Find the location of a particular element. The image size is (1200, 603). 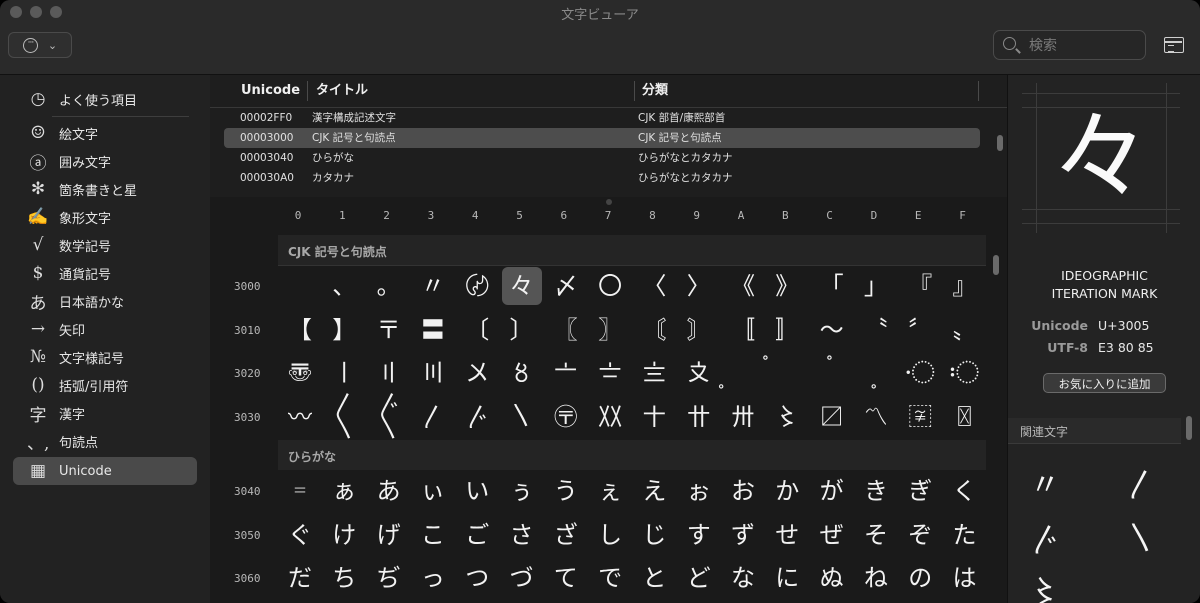

character-cell: 〽 is located at coordinates (876, 417).